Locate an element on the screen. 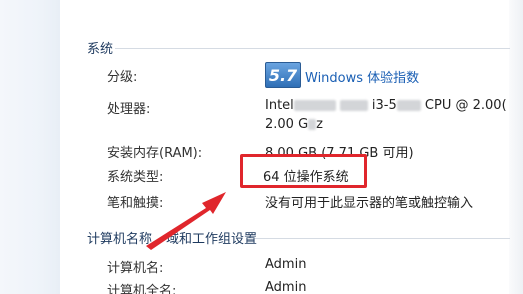 Image resolution: width=523 pixels, height=294 pixels. highlight-box is located at coordinates (303, 171).